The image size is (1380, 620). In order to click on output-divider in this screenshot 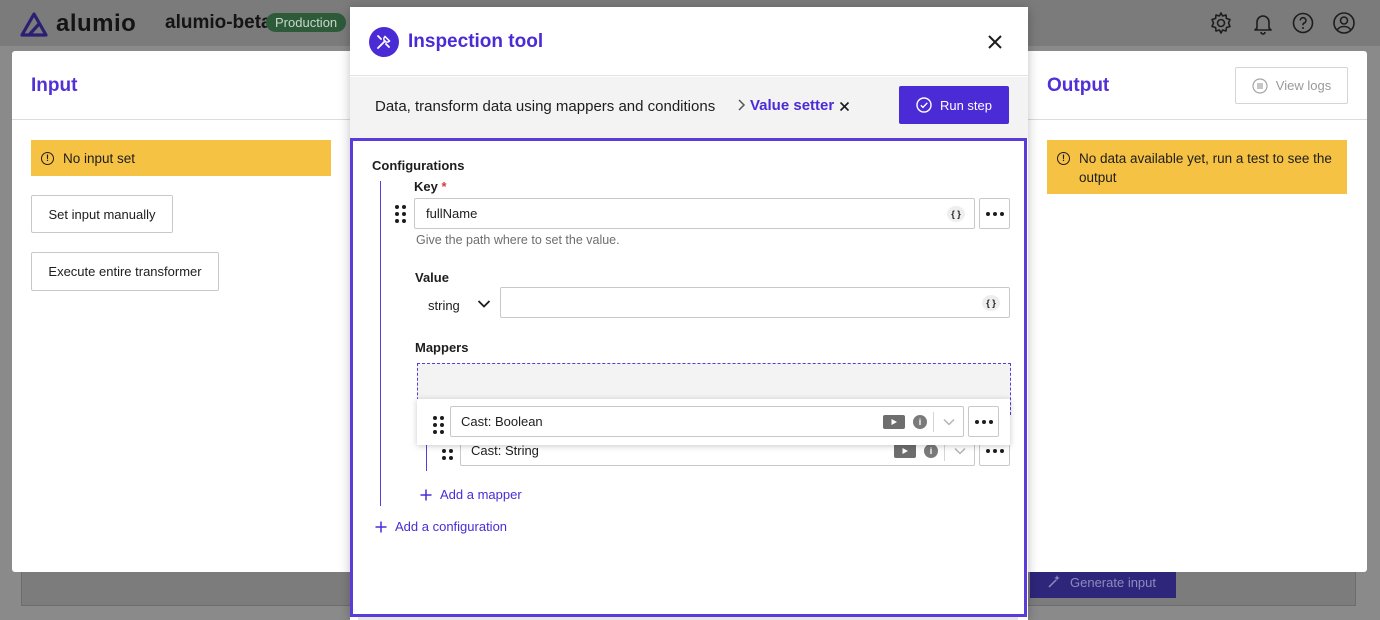, I will do `click(1197, 119)`.